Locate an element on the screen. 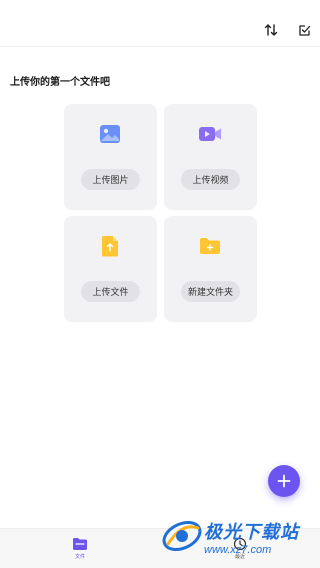  watermark-url: www.xz7.com is located at coordinates (238, 550).